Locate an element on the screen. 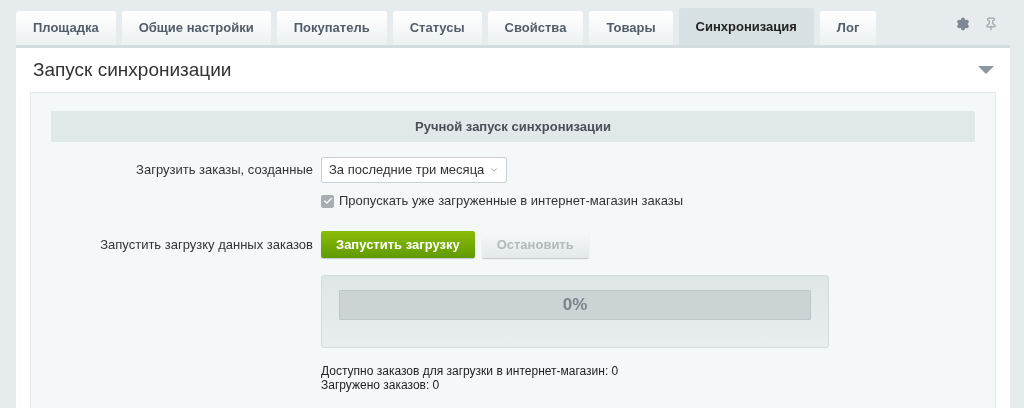 The height and width of the screenshot is (408, 1024). tab: Свойства is located at coordinates (535, 28).